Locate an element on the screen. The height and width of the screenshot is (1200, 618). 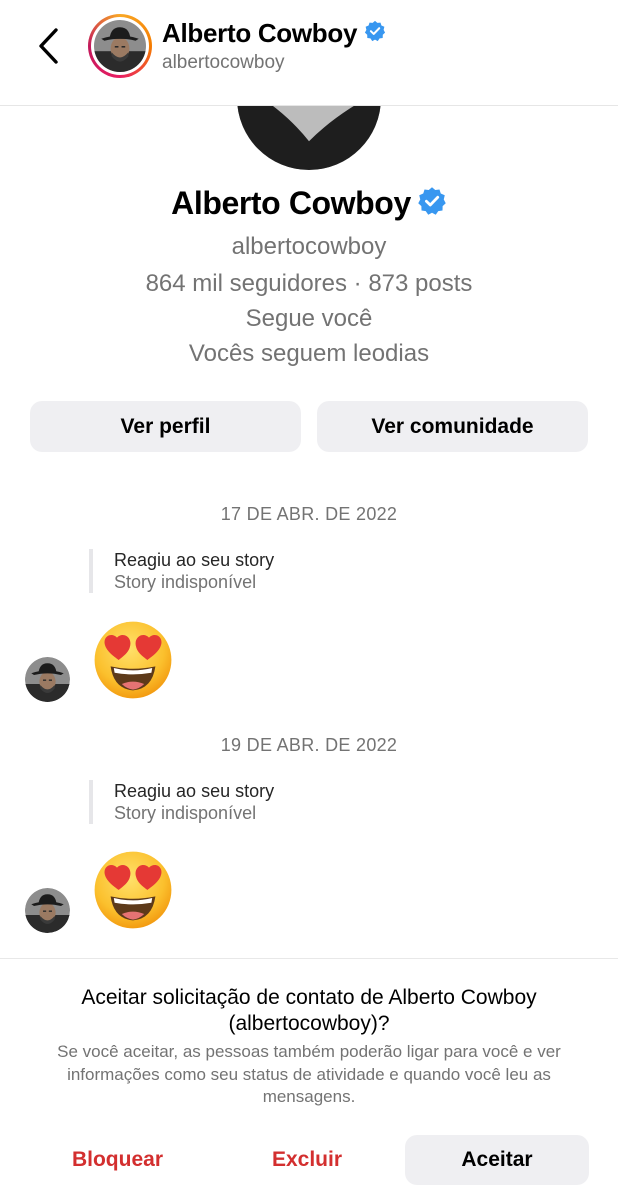
date-separator: 19 DE ABR. DE 2022 is located at coordinates (309, 745).